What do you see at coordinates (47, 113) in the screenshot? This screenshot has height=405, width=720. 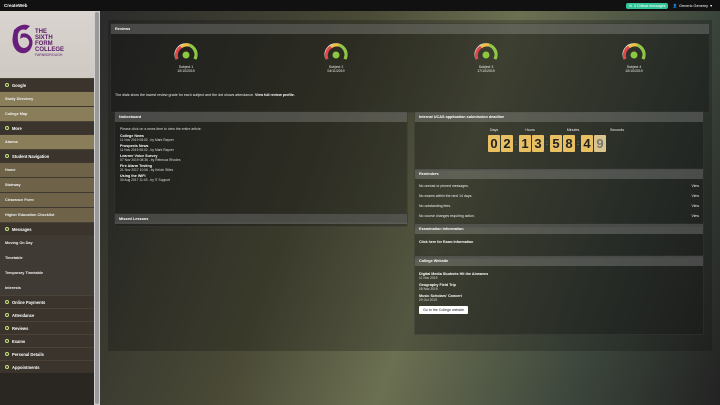 I see `sidebar-item-college-map: College Map` at bounding box center [47, 113].